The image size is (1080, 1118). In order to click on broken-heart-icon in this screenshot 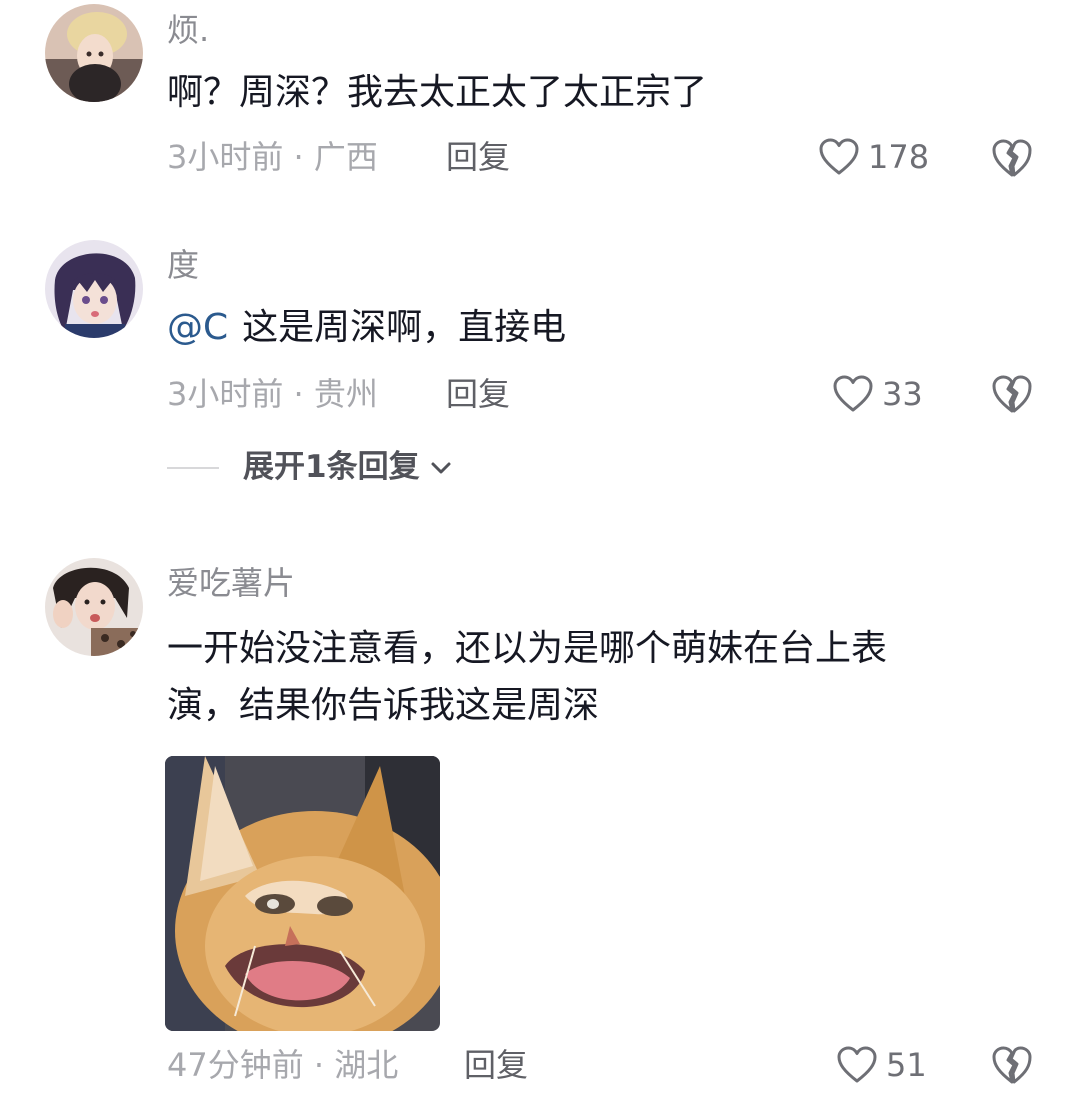, I will do `click(1012, 1065)`.